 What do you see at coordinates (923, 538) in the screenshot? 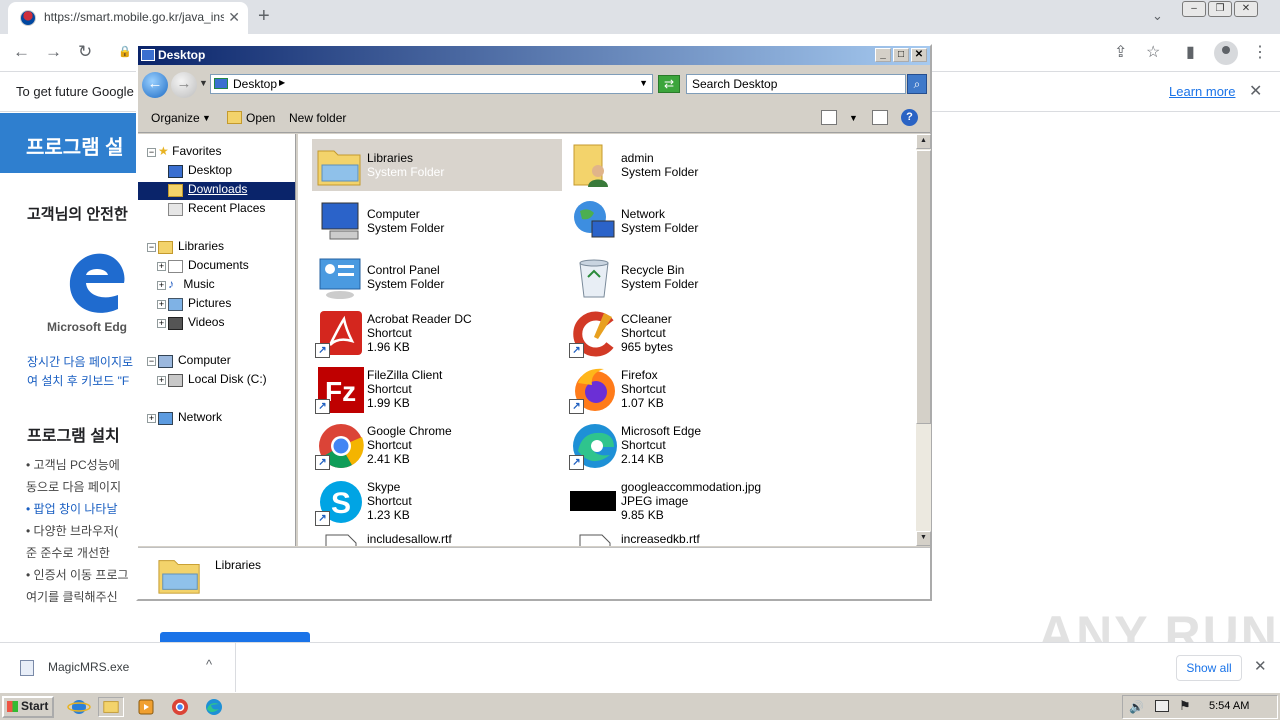
I see `scroll-down-icon: ▼` at bounding box center [923, 538].